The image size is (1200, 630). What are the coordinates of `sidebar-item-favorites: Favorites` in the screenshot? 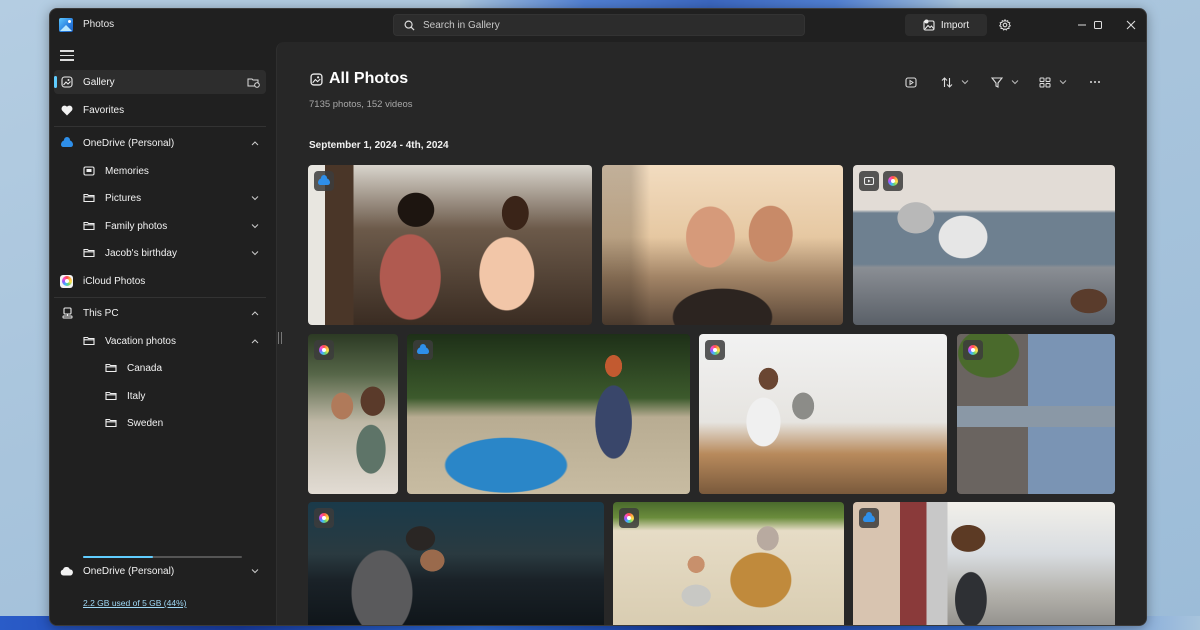 It's located at (160, 110).